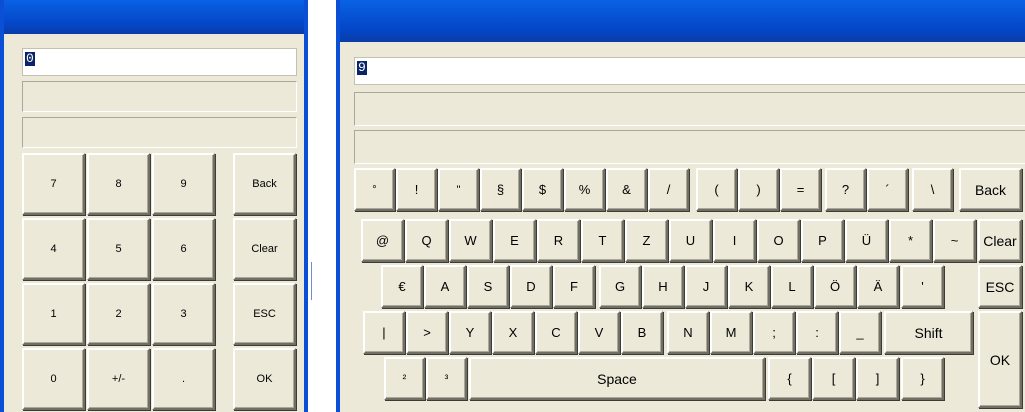  I want to click on numpad-decimal-button: ., so click(183, 379).